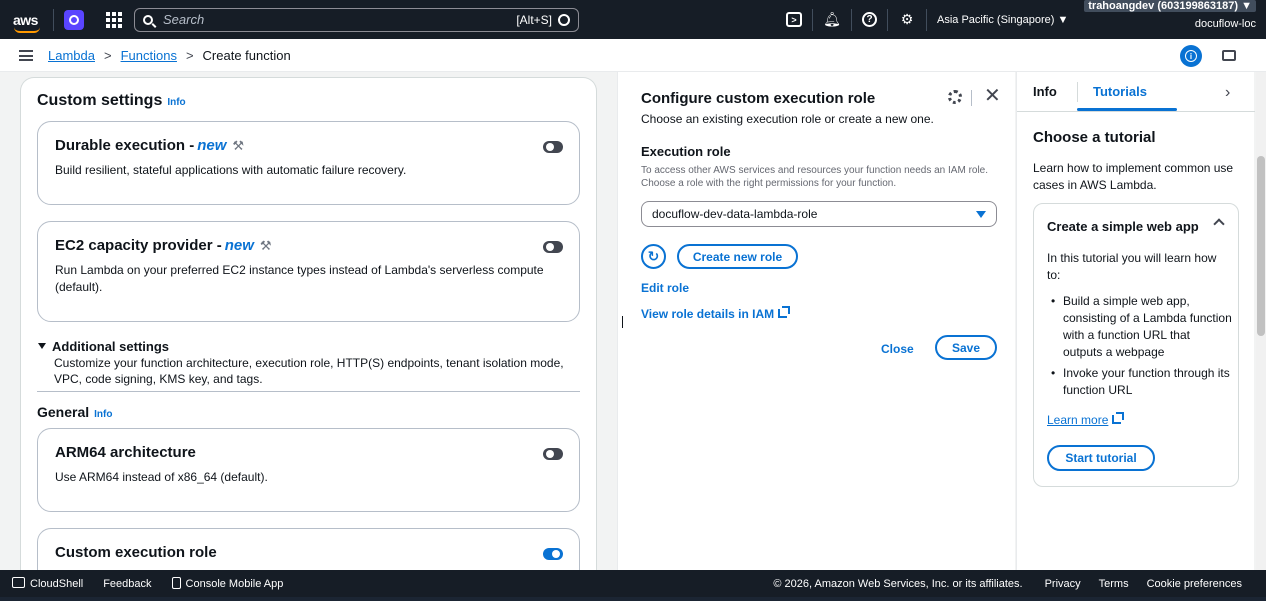 The width and height of the screenshot is (1266, 601). I want to click on clear-search-icon, so click(564, 19).